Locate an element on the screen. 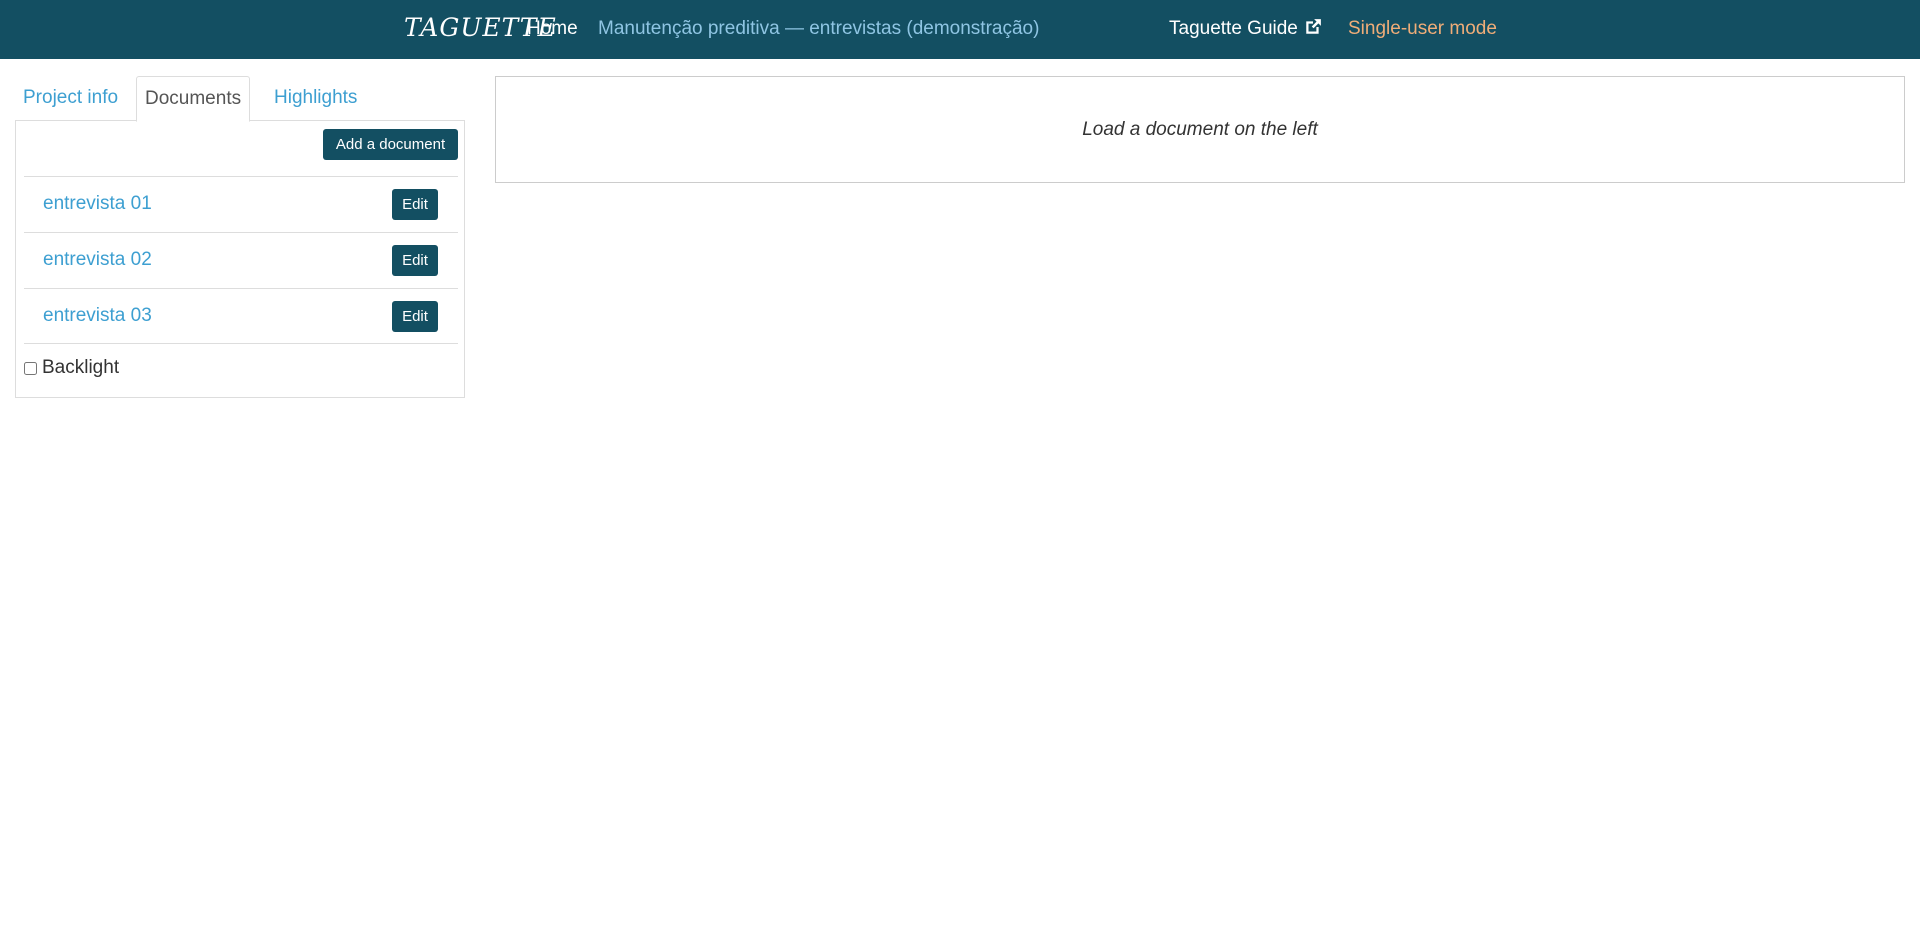 The height and width of the screenshot is (938, 1920). list-item: entrevista 03 Edit is located at coordinates (241, 316).